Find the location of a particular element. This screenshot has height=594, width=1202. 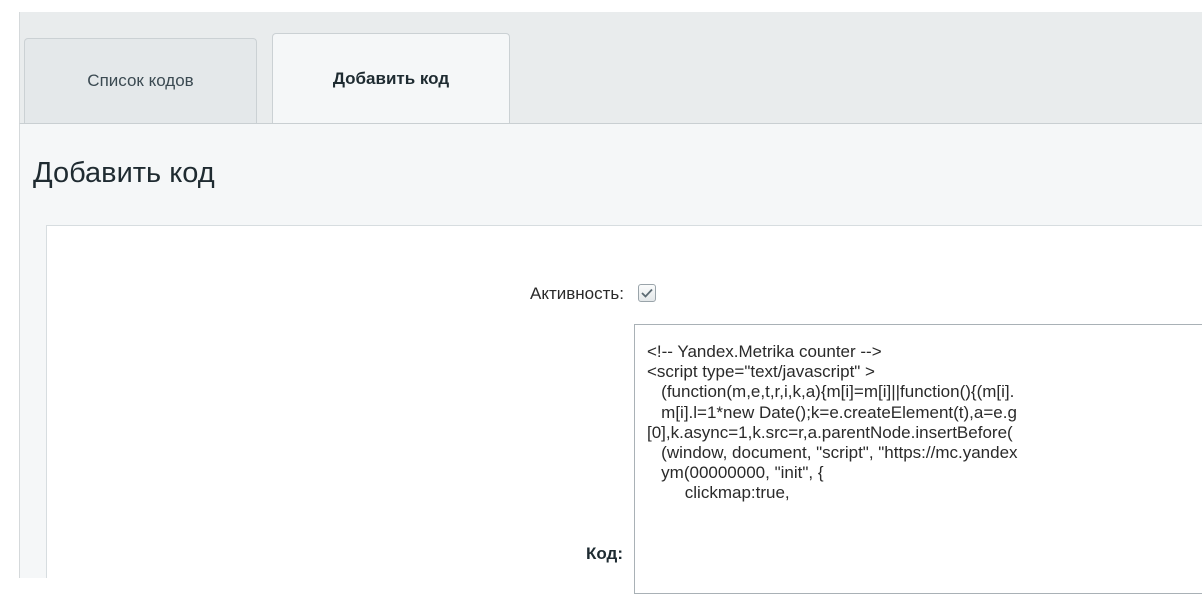

tab-add-code: Добавить код is located at coordinates (391, 78).